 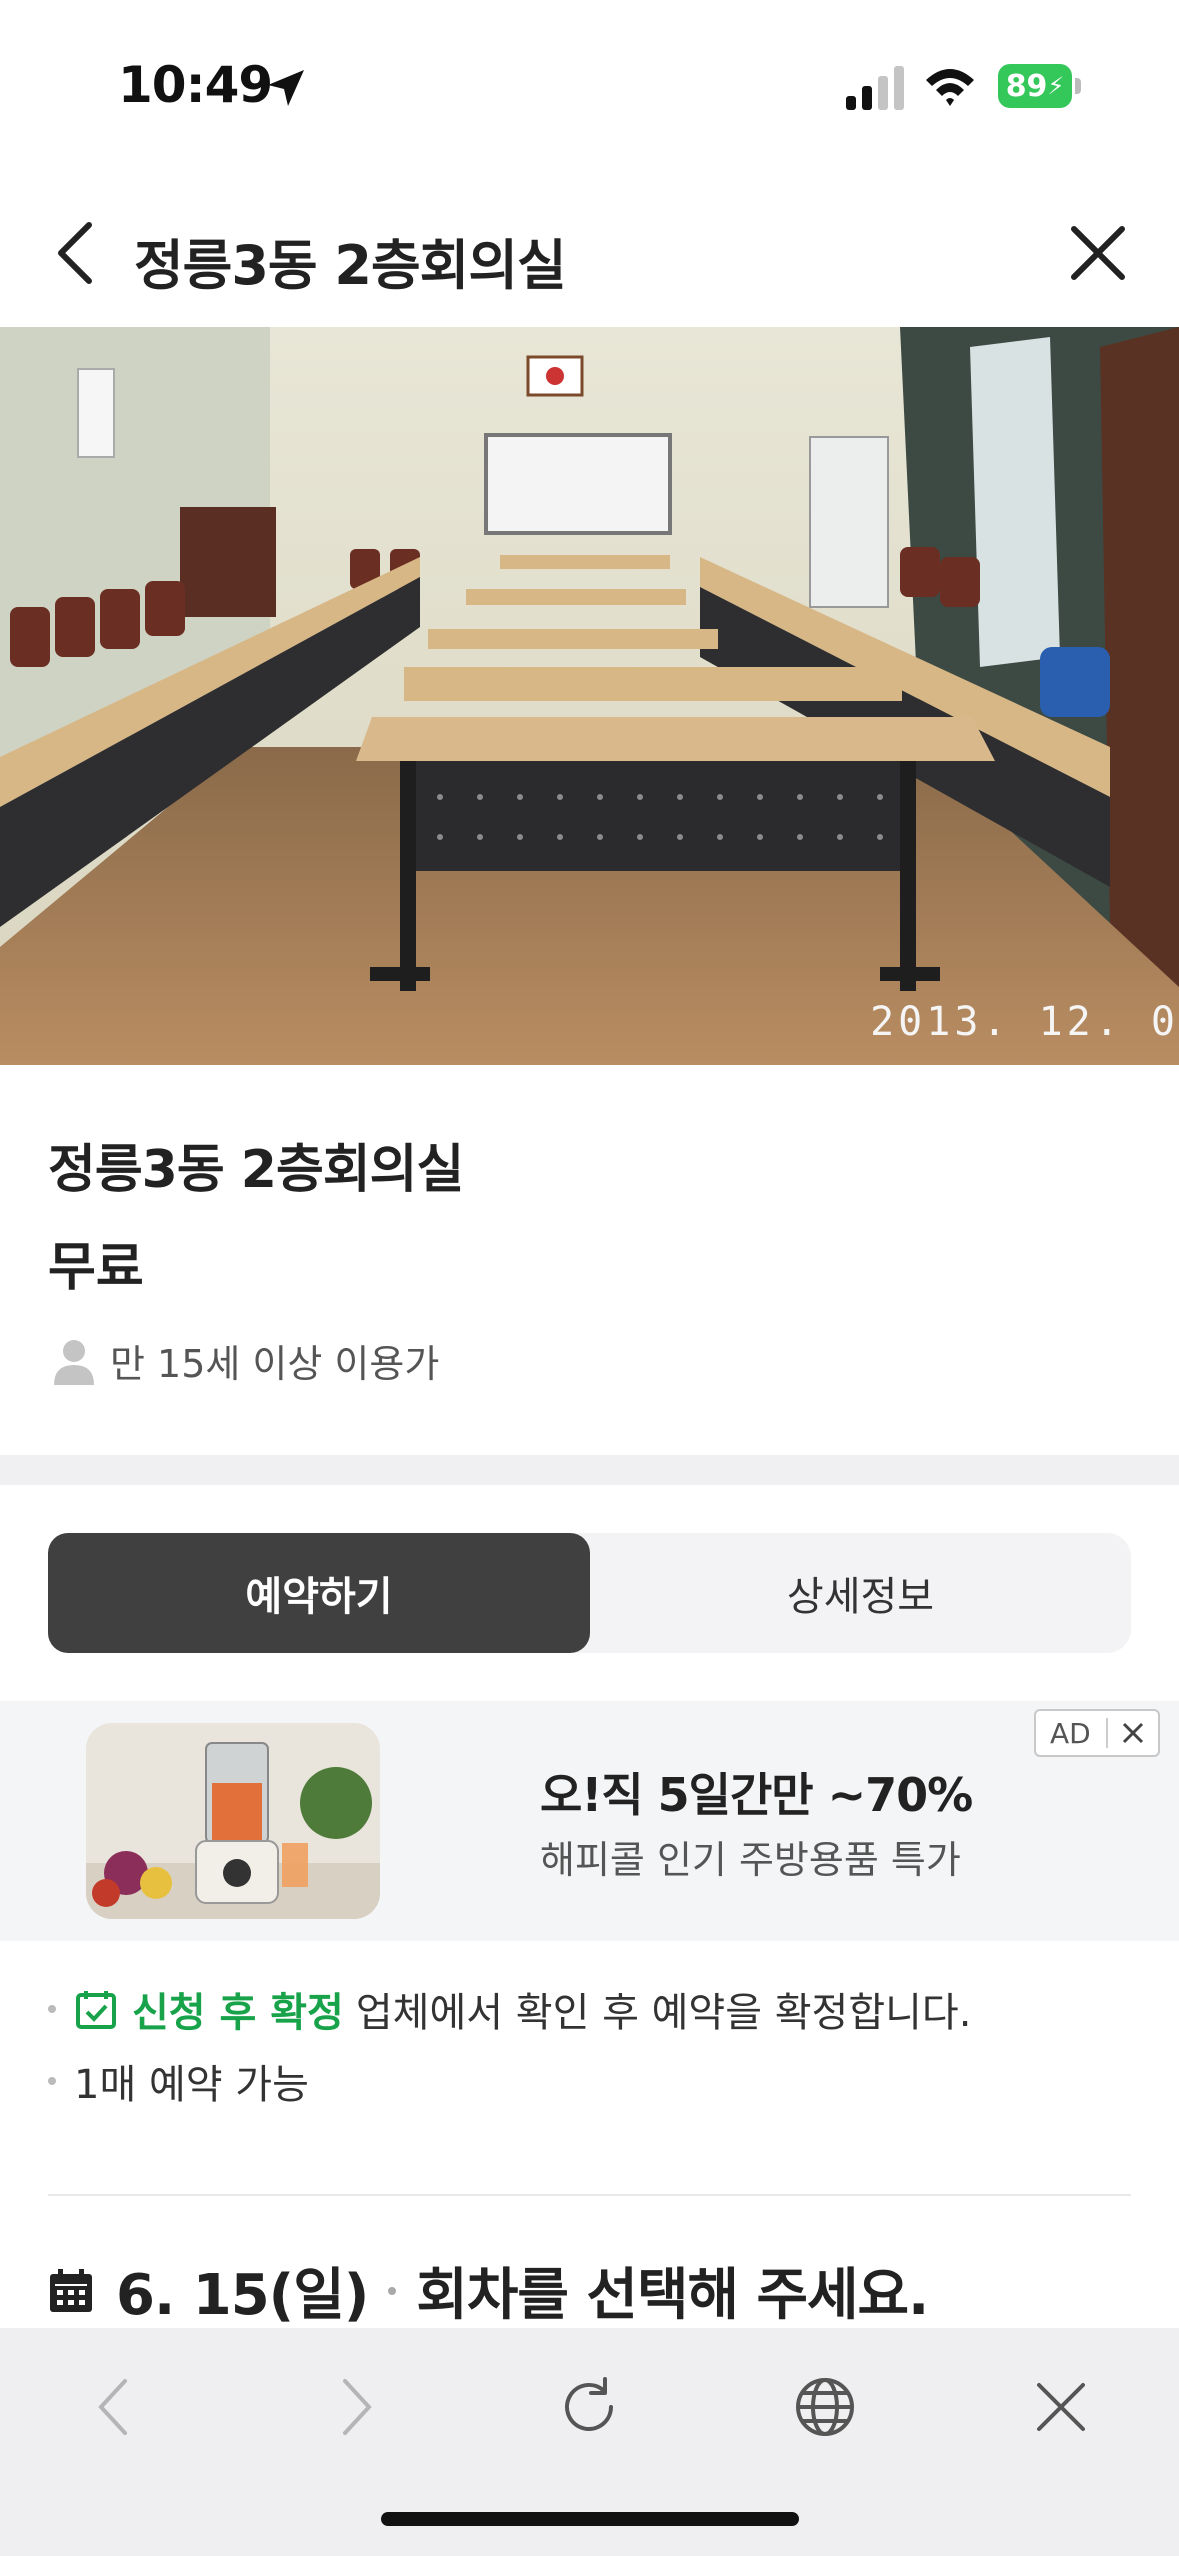 What do you see at coordinates (275, 1364) in the screenshot?
I see `age-restriction-text: 만 15세 이상 이용가` at bounding box center [275, 1364].